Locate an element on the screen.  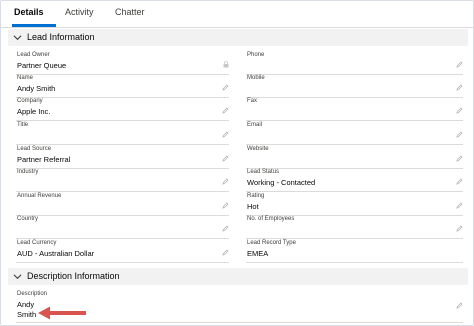
tab-chatter: Chatter is located at coordinates (130, 12).